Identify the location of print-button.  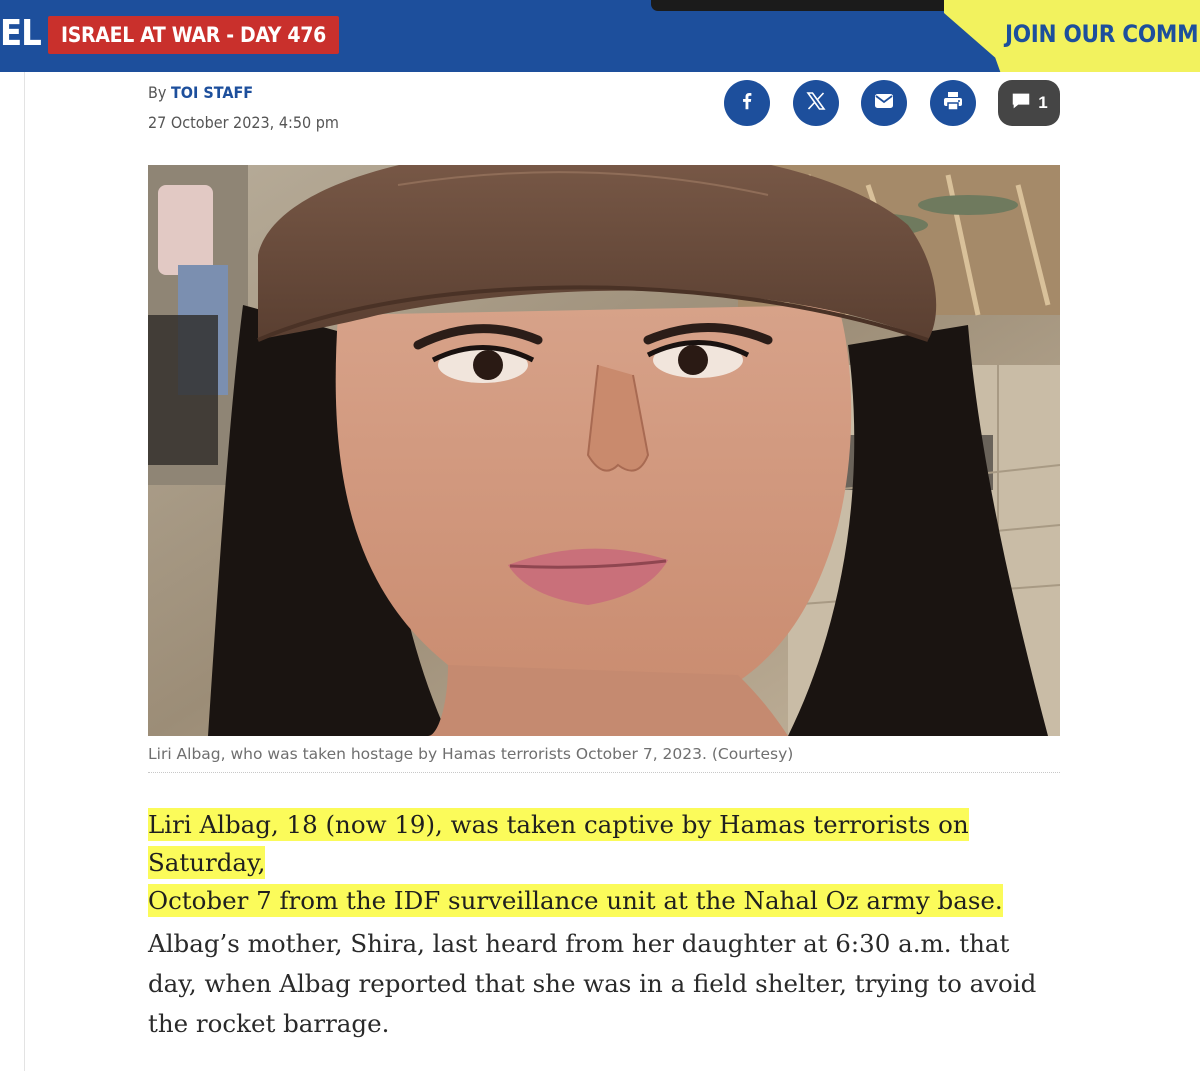
(953, 103).